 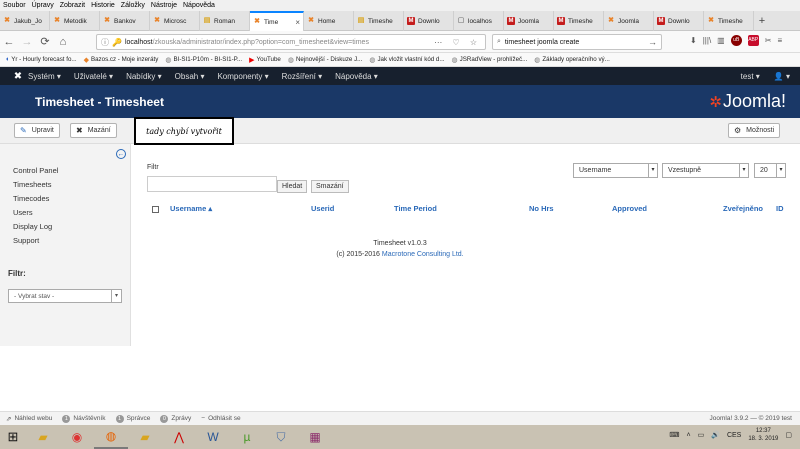 What do you see at coordinates (45, 42) in the screenshot?
I see `reload-icon: ⟳` at bounding box center [45, 42].